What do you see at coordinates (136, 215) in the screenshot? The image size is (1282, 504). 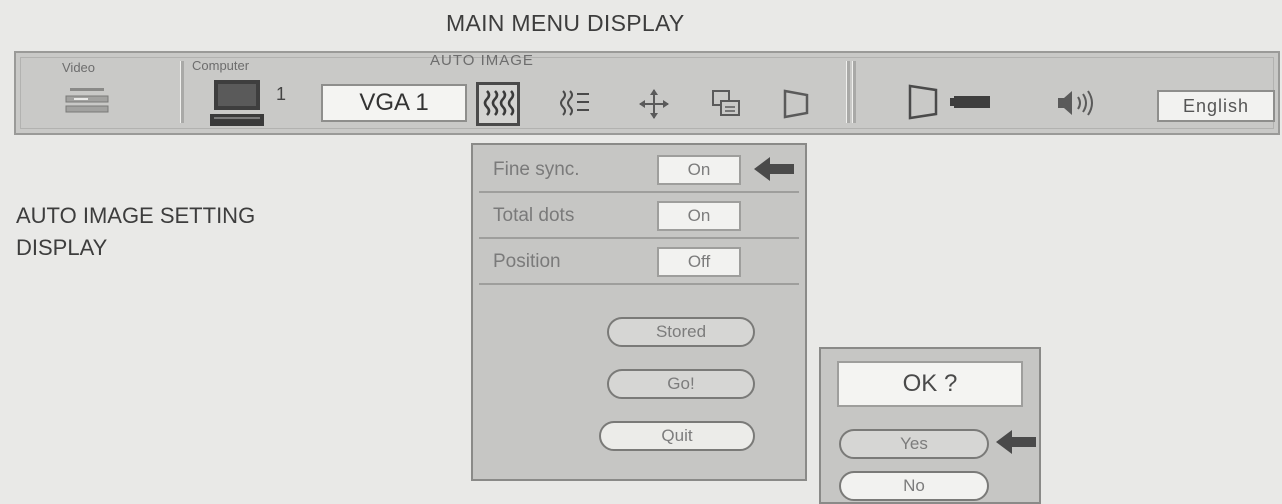 I see `caption-line-1: AUTO IMAGE SETTING` at bounding box center [136, 215].